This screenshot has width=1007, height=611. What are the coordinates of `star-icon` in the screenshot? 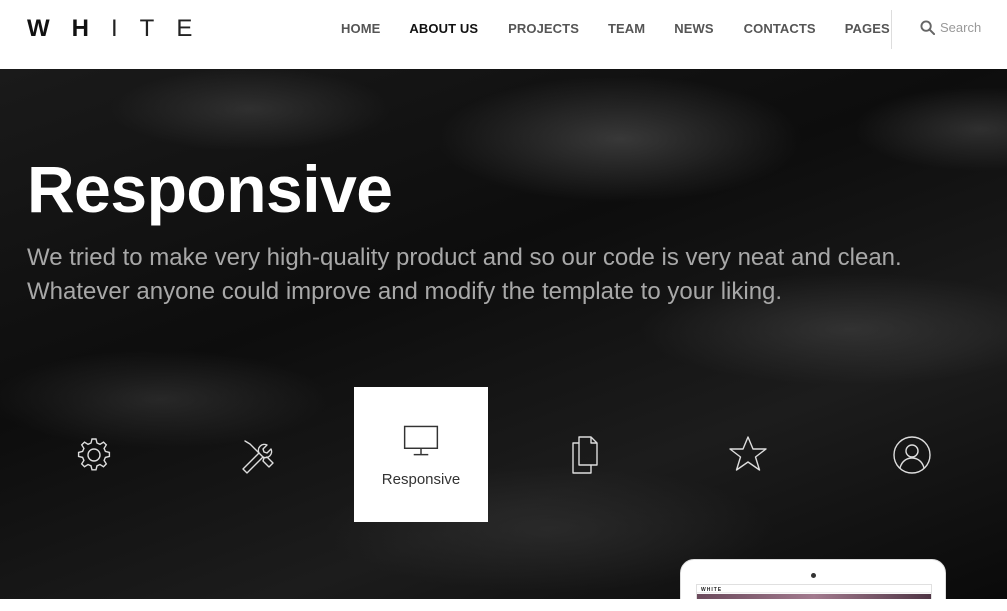 It's located at (748, 453).